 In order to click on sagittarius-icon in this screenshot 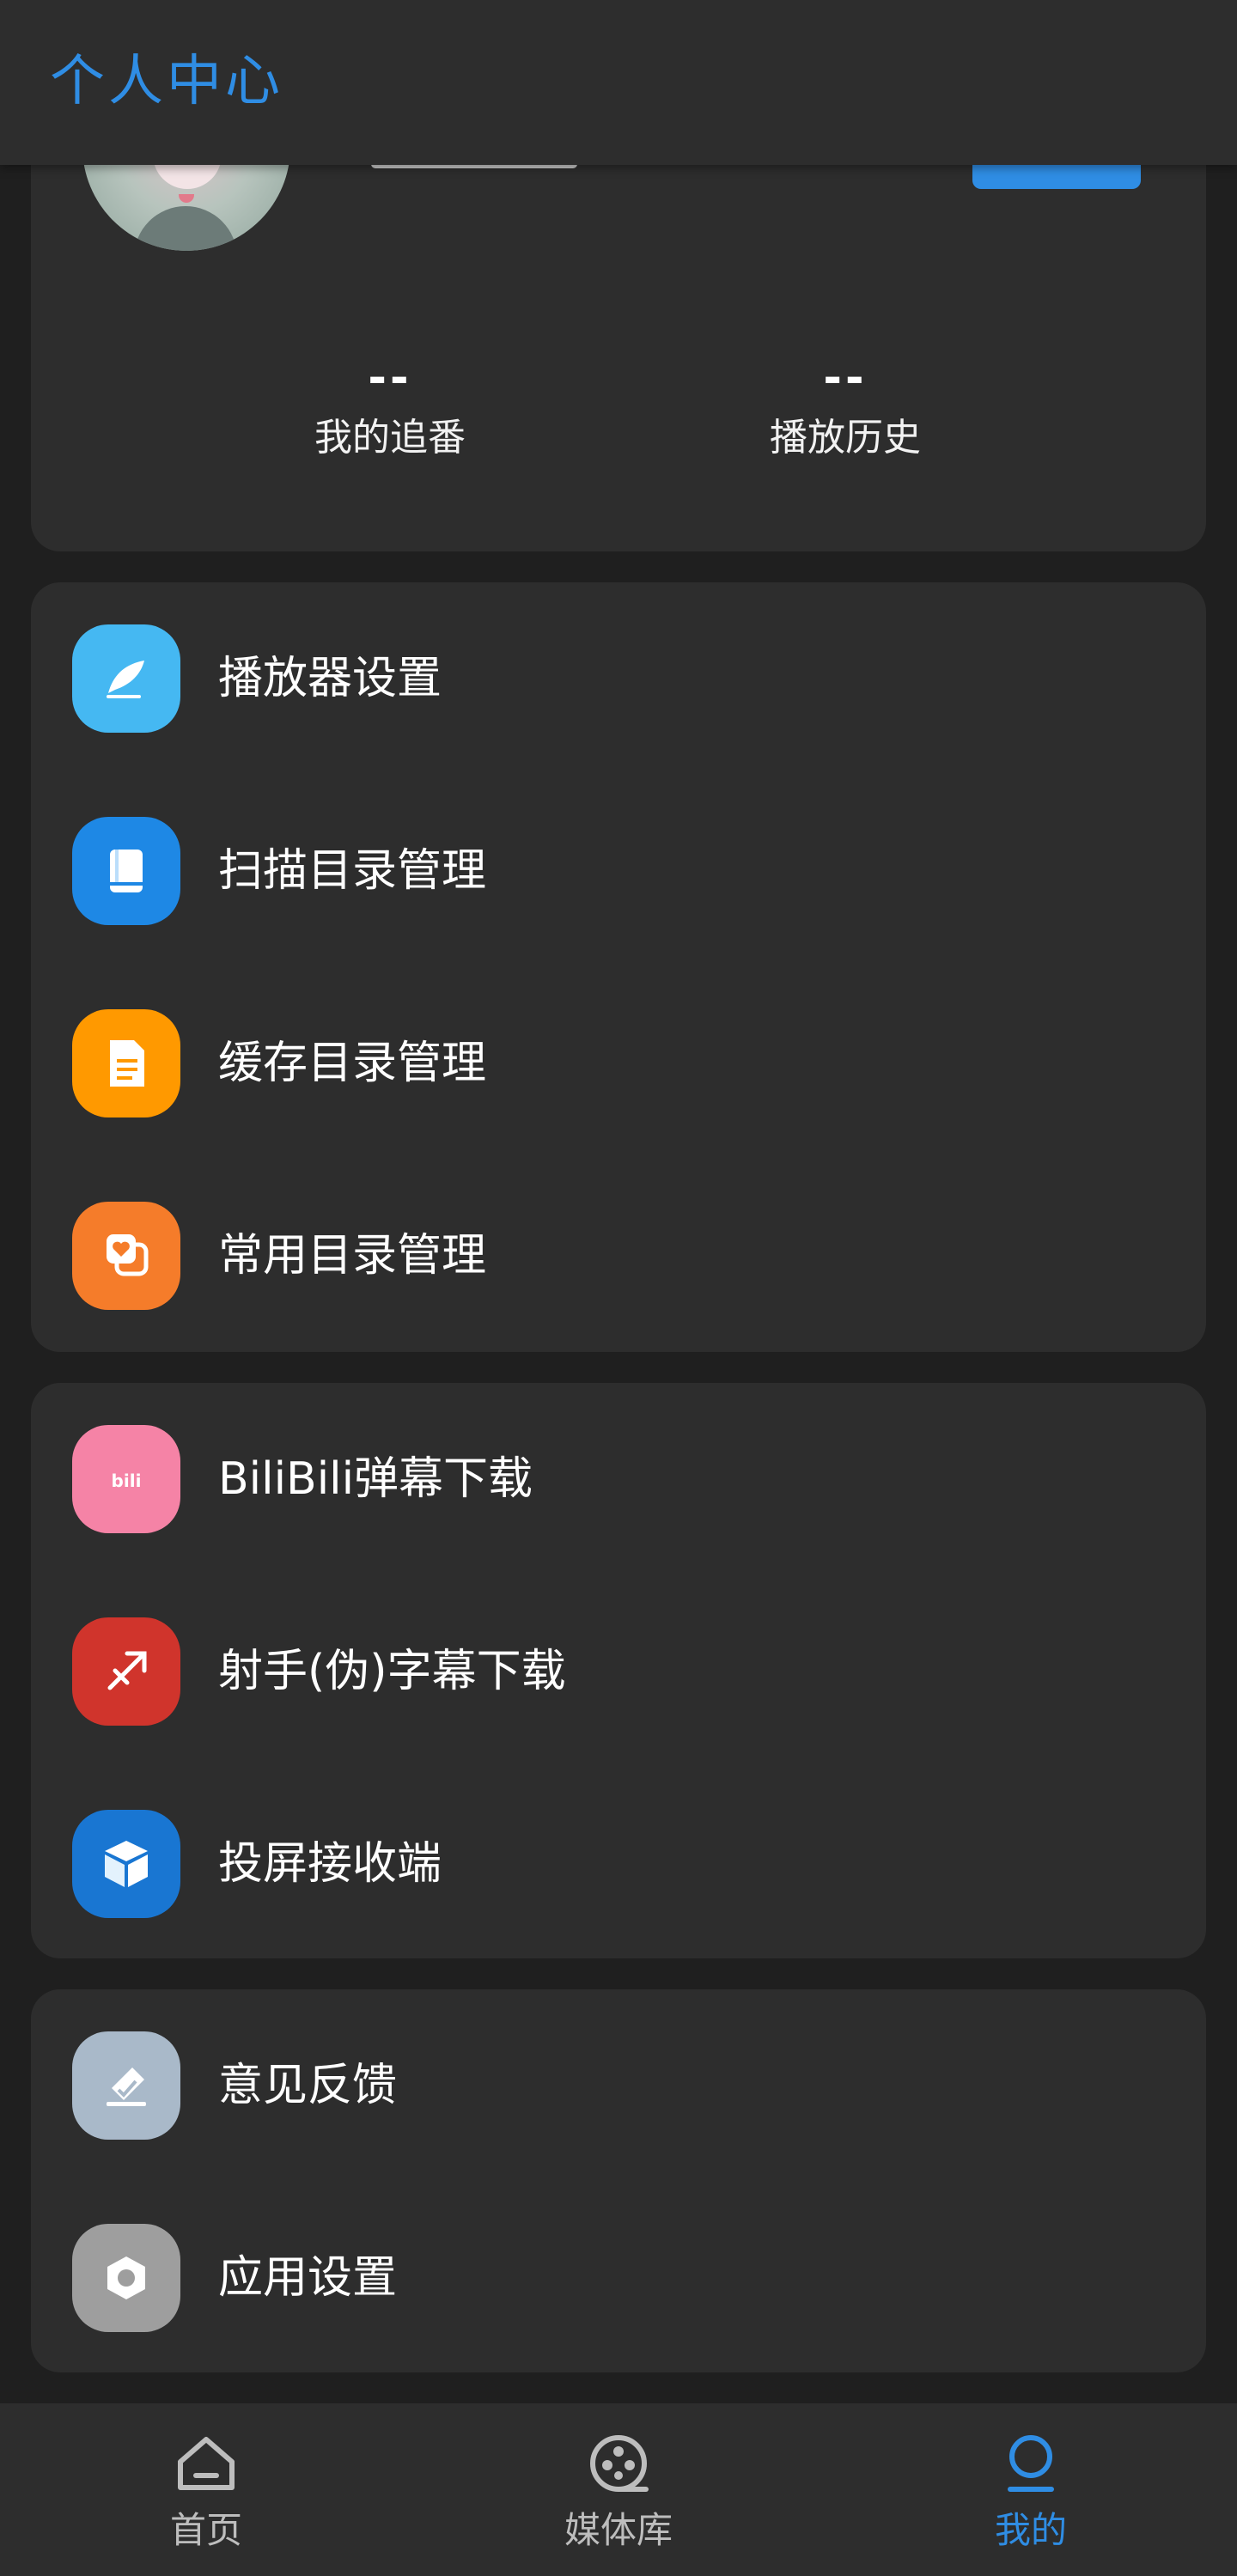, I will do `click(126, 1671)`.